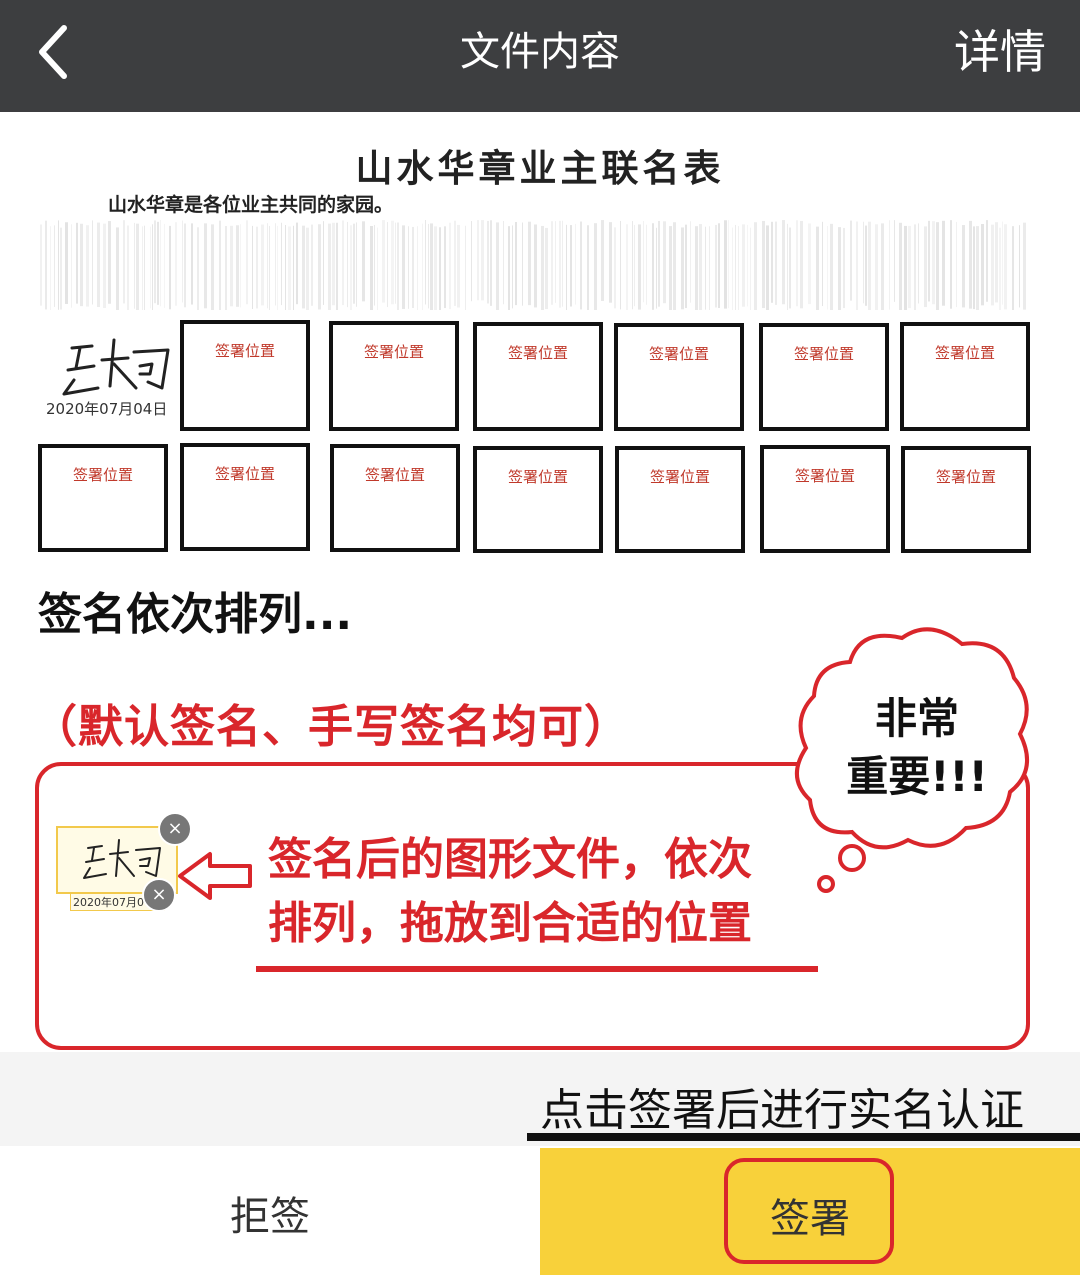  What do you see at coordinates (1000, 52) in the screenshot?
I see `details-button: 详情` at bounding box center [1000, 52].